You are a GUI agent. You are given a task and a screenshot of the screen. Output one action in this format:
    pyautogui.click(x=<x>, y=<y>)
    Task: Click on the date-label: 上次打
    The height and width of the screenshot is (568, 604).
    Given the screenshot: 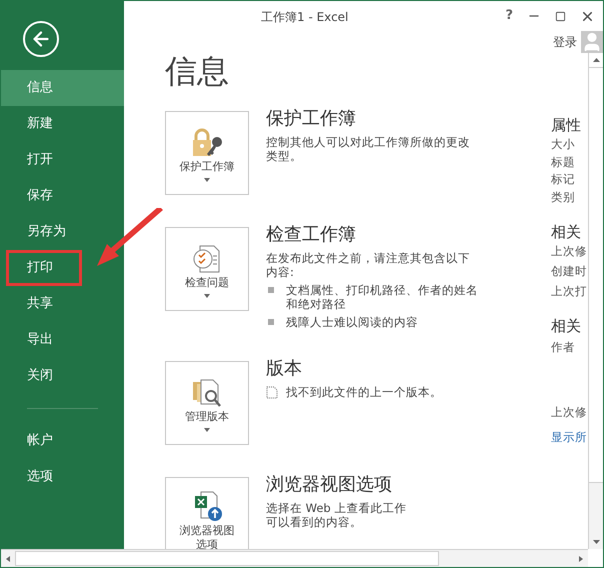 What is the action you would take?
    pyautogui.click(x=569, y=291)
    